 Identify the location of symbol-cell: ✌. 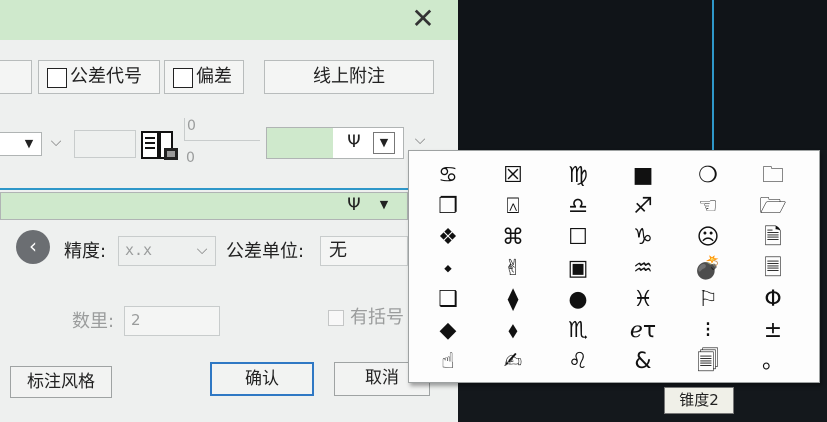
(513, 269).